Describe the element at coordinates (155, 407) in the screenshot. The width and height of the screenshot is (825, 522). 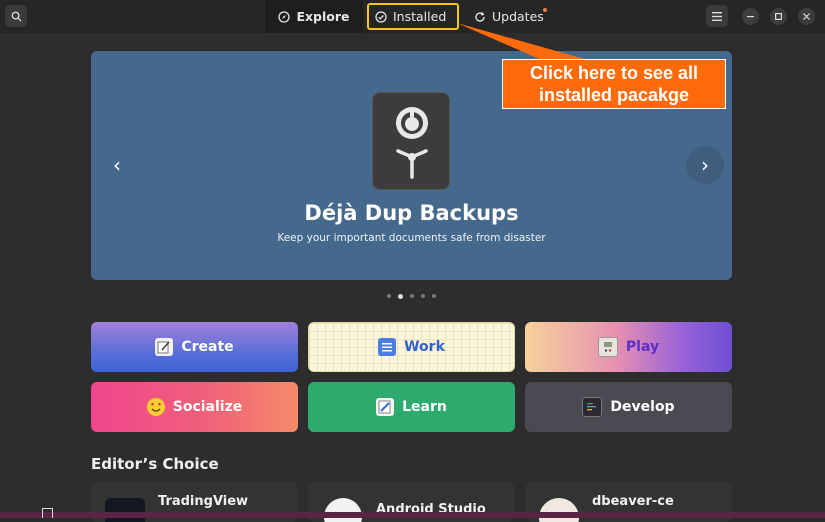
I see `heart-eyes-emoji-icon` at that location.